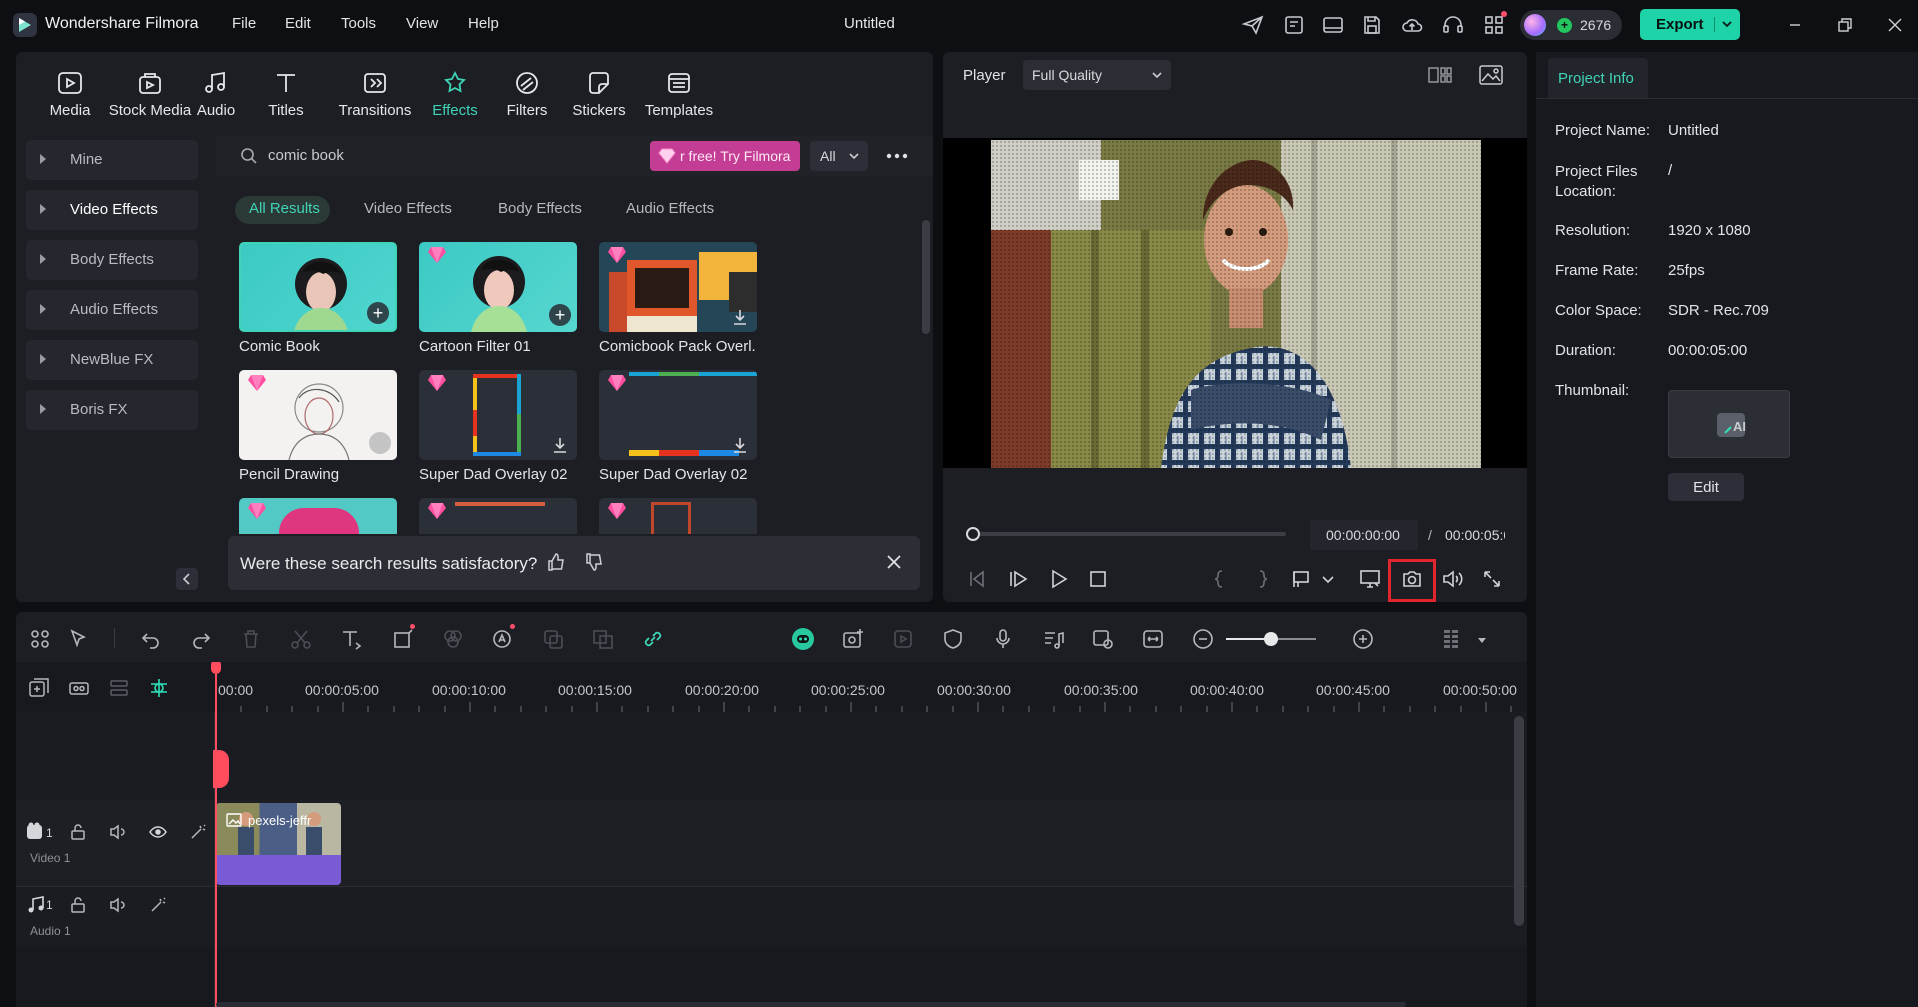 Image resolution: width=1918 pixels, height=1007 pixels. I want to click on menu-edit: Edit, so click(298, 23).